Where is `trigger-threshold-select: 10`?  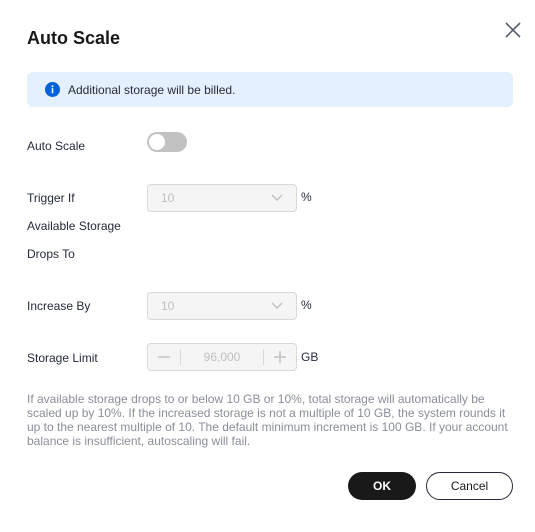 trigger-threshold-select: 10 is located at coordinates (222, 198).